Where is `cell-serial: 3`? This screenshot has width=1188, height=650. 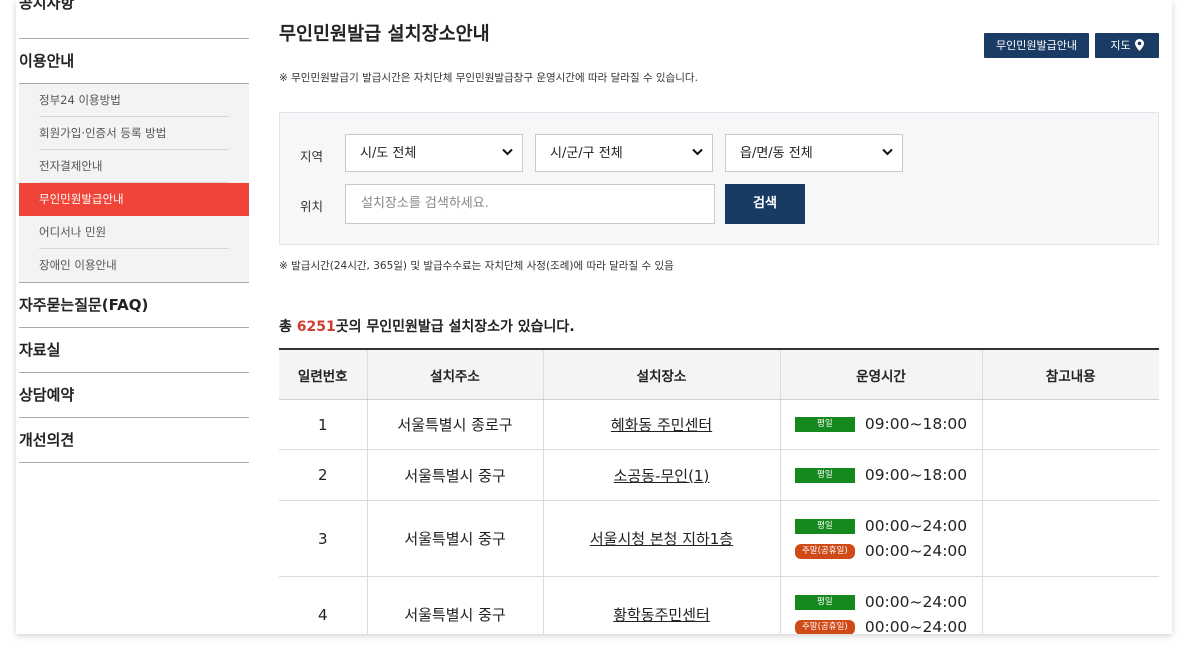
cell-serial: 3 is located at coordinates (323, 538).